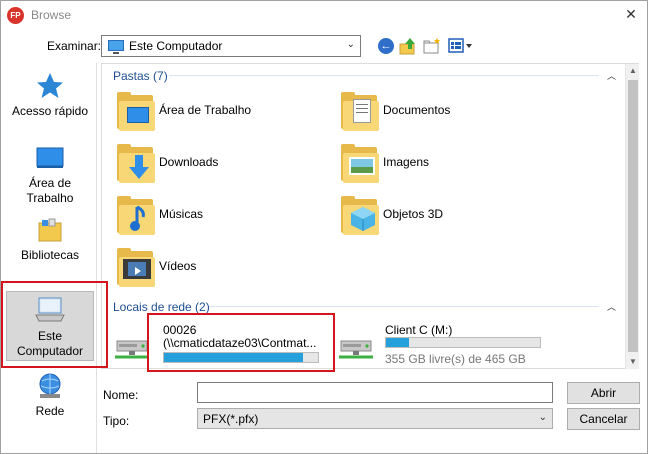 This screenshot has height=454, width=648. What do you see at coordinates (50, 343) in the screenshot?
I see `place-label: Este Computador` at bounding box center [50, 343].